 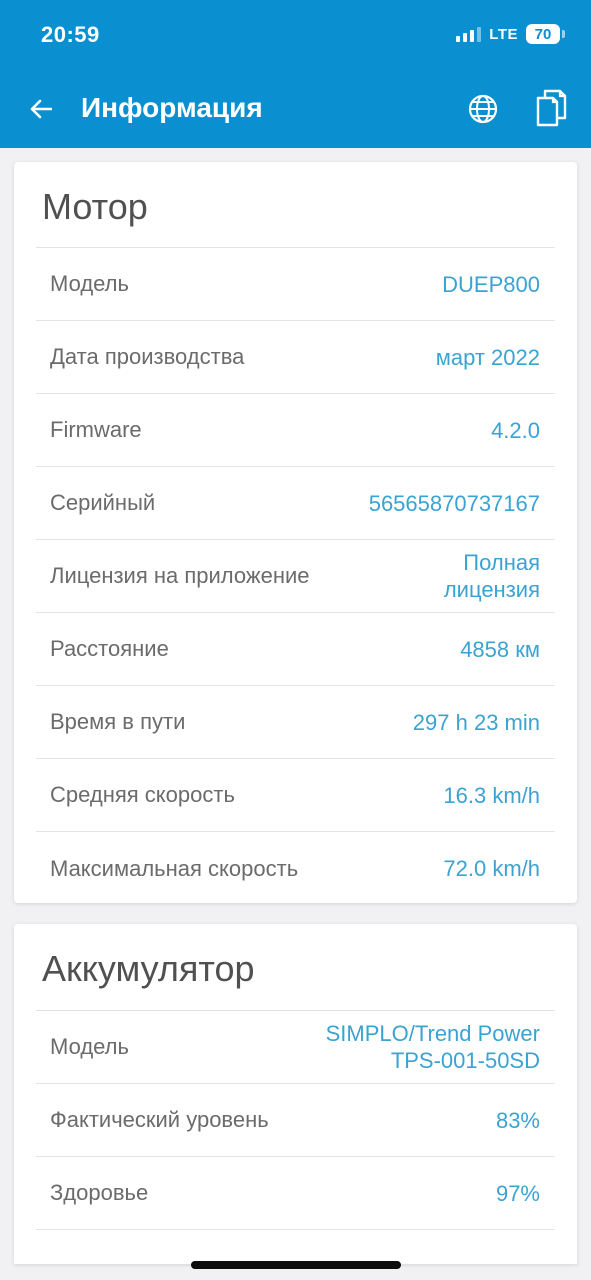 What do you see at coordinates (476, 722) in the screenshot?
I see `row-value: 297 h 23 min` at bounding box center [476, 722].